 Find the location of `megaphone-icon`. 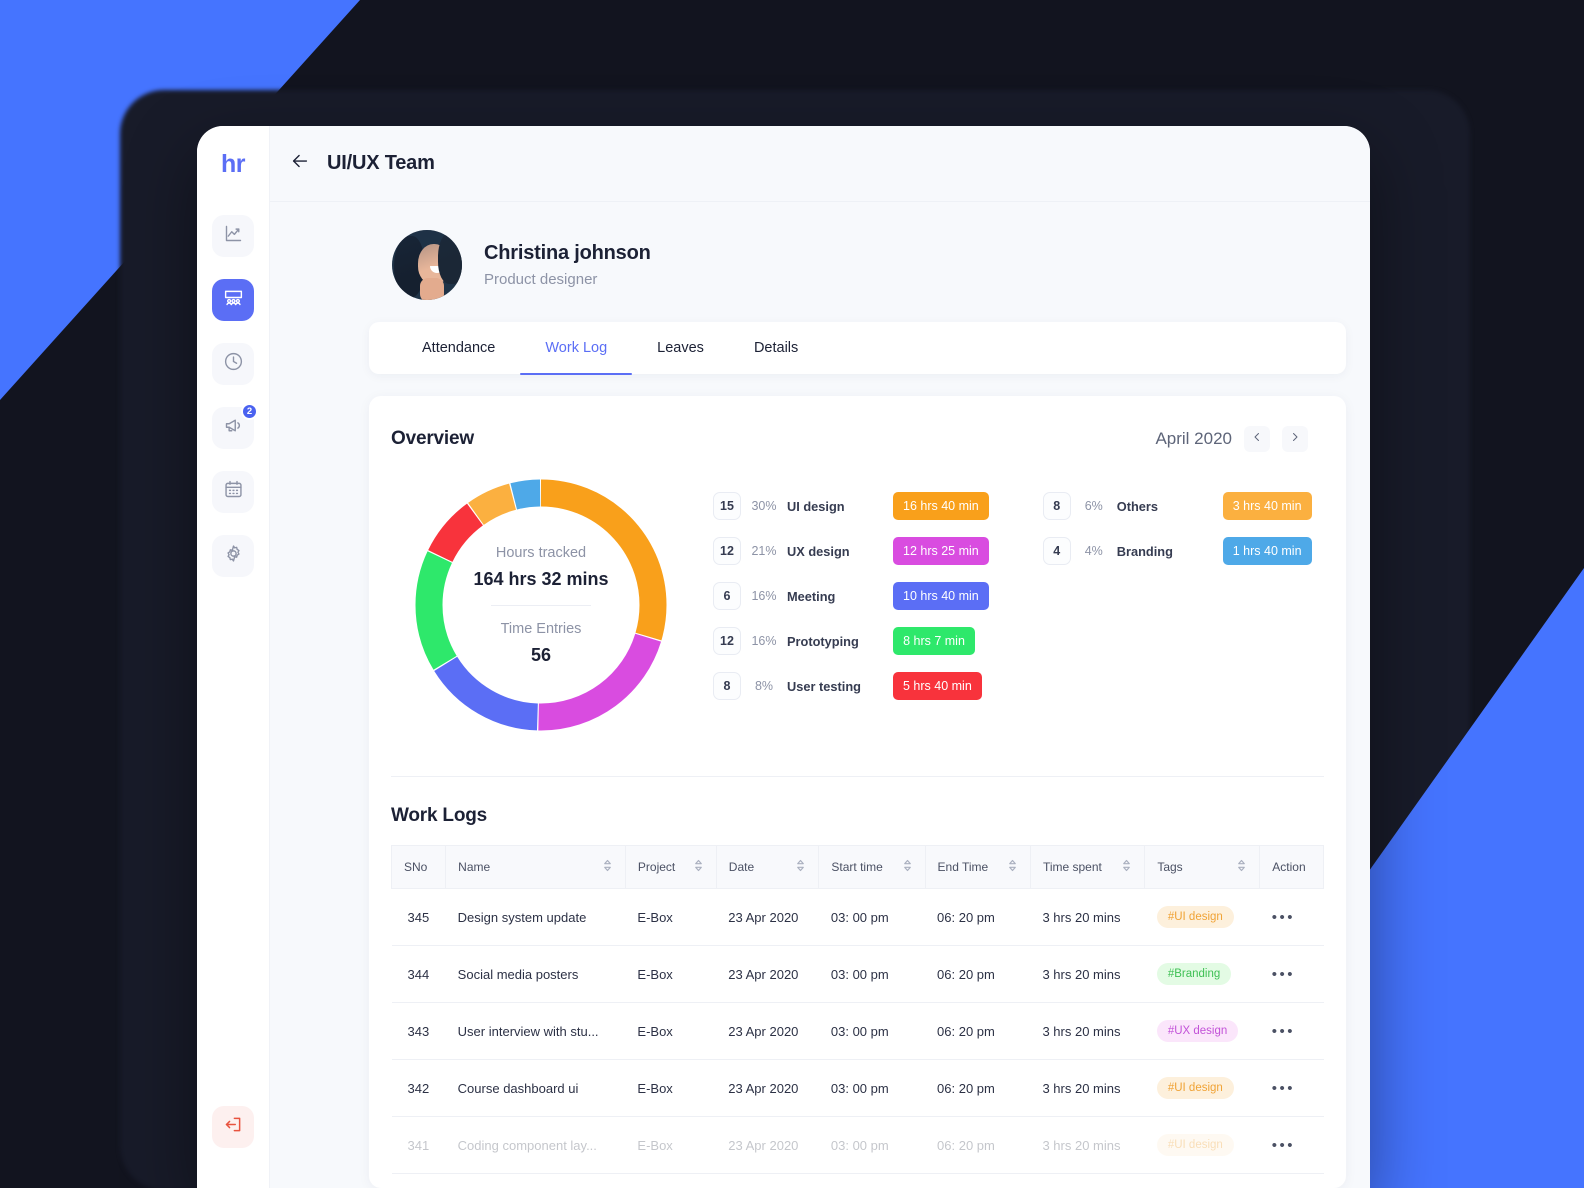

megaphone-icon is located at coordinates (233, 428).